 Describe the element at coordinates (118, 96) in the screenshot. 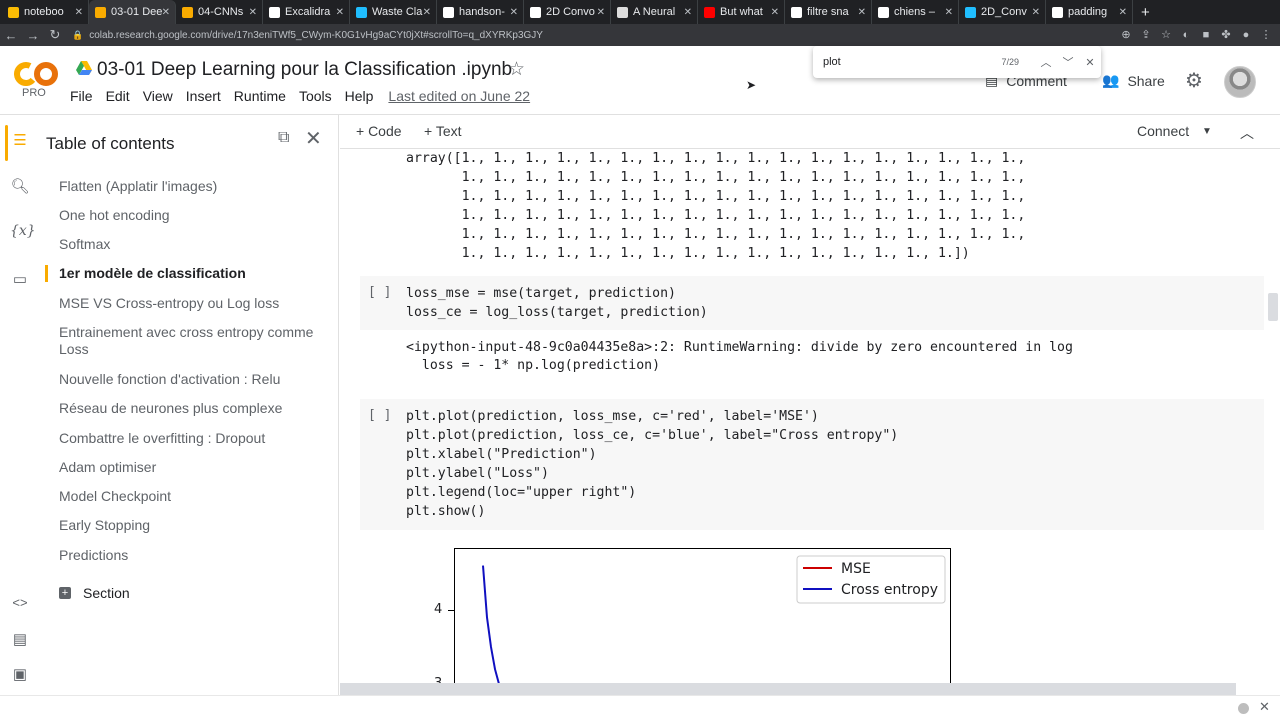

I see `menu-item-edit: Edit` at that location.